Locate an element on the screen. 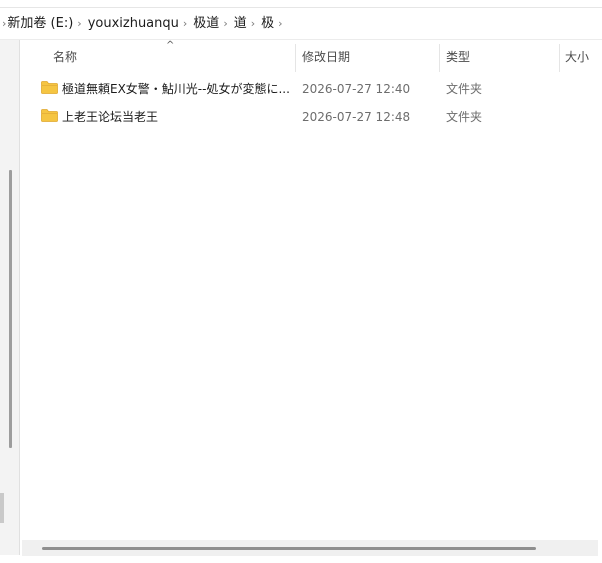 Image resolution: width=602 pixels, height=563 pixels. horizontal-scrollbar is located at coordinates (310, 548).